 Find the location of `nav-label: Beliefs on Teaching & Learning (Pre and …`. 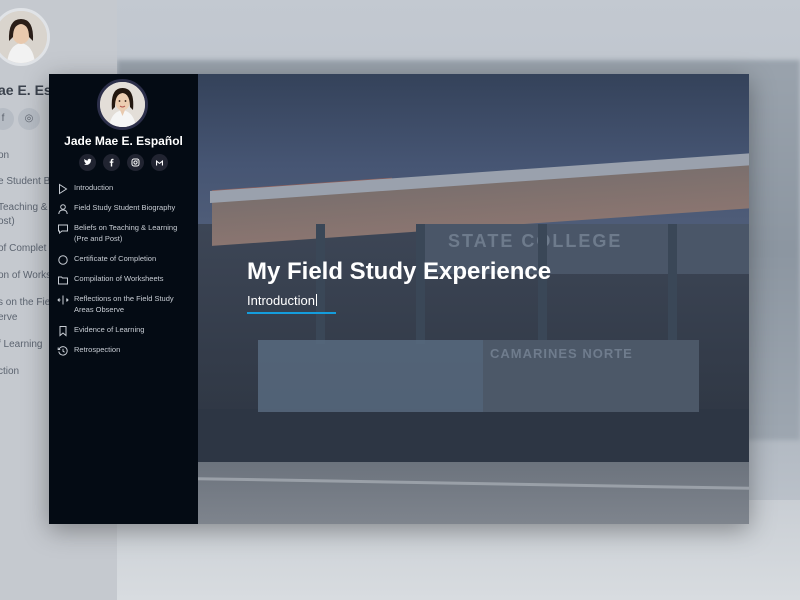

nav-label: Beliefs on Teaching & Learning (Pre and … is located at coordinates (126, 233).